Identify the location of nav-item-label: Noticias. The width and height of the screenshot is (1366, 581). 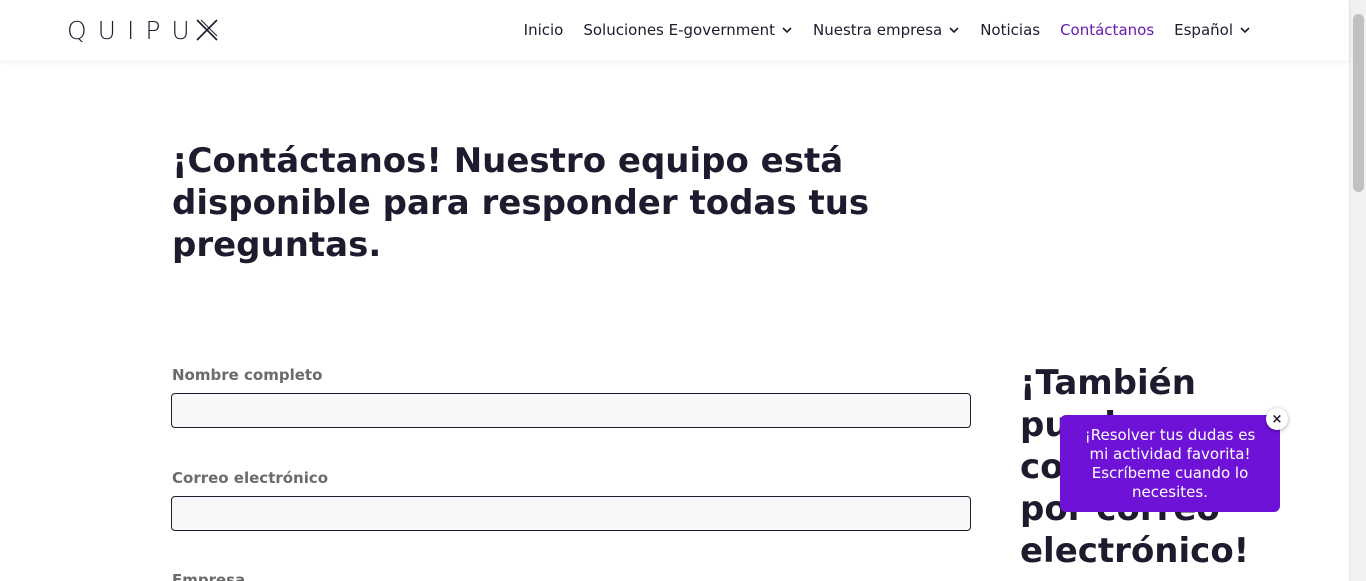
(1010, 30).